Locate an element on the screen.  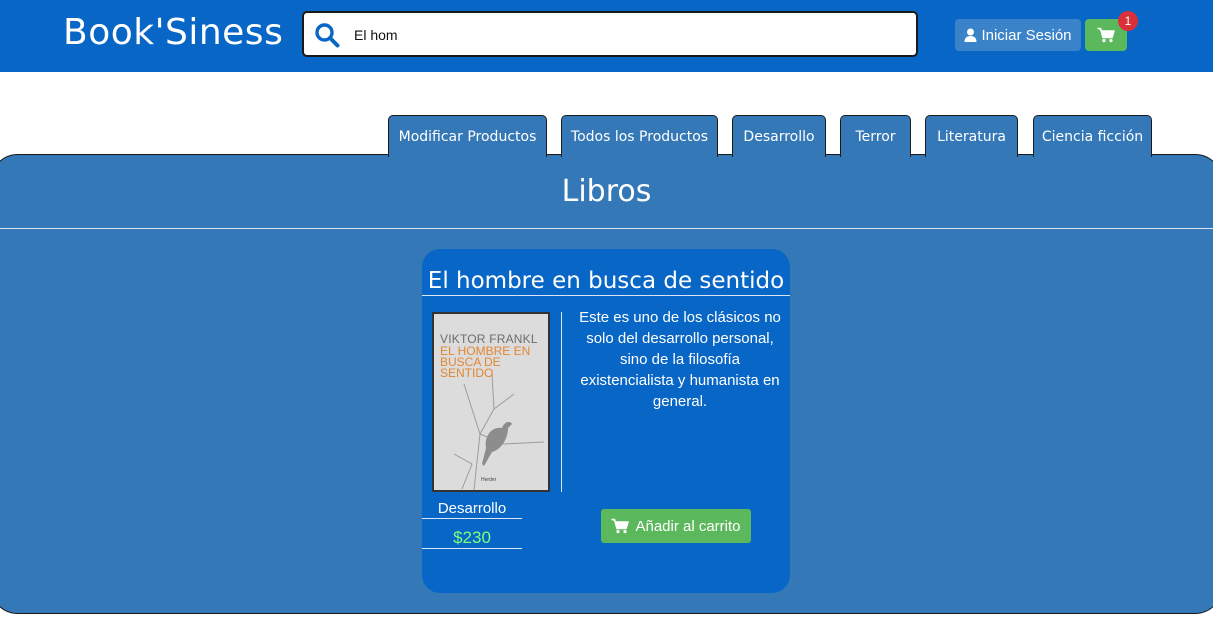
user-icon is located at coordinates (970, 35).